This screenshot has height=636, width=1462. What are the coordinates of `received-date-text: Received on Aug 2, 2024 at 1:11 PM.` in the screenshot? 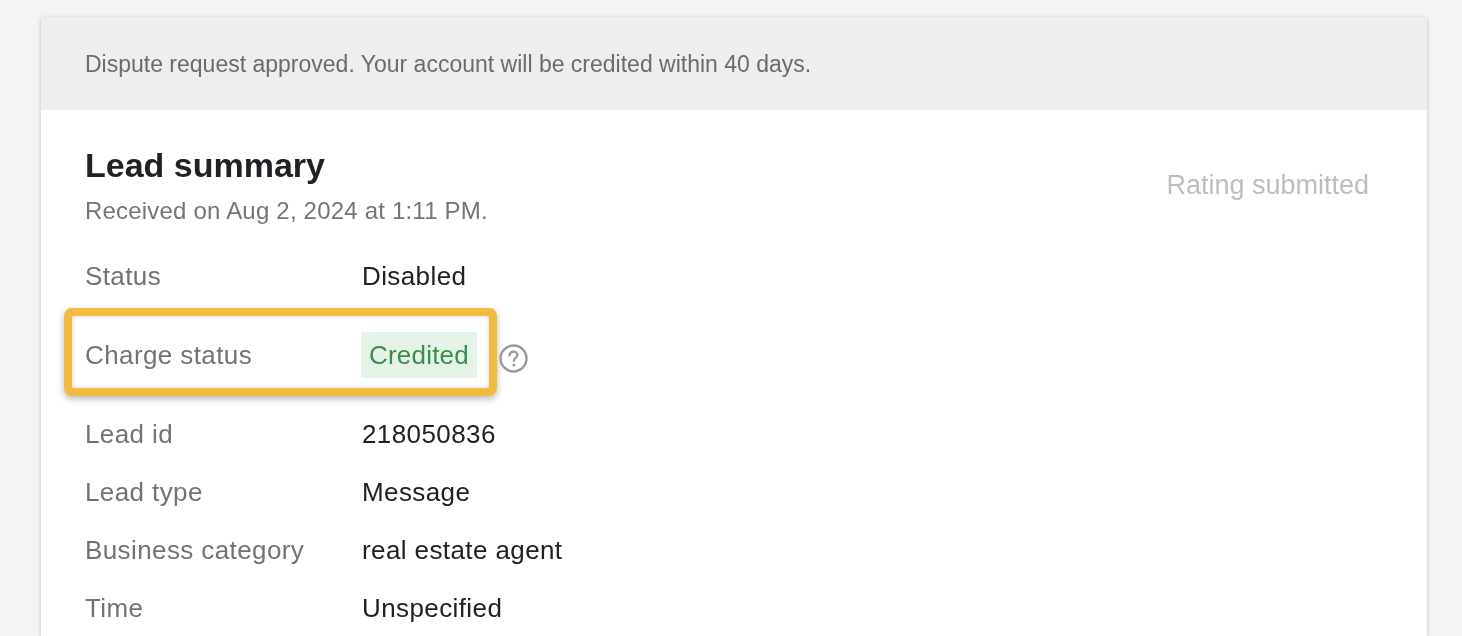 It's located at (286, 211).